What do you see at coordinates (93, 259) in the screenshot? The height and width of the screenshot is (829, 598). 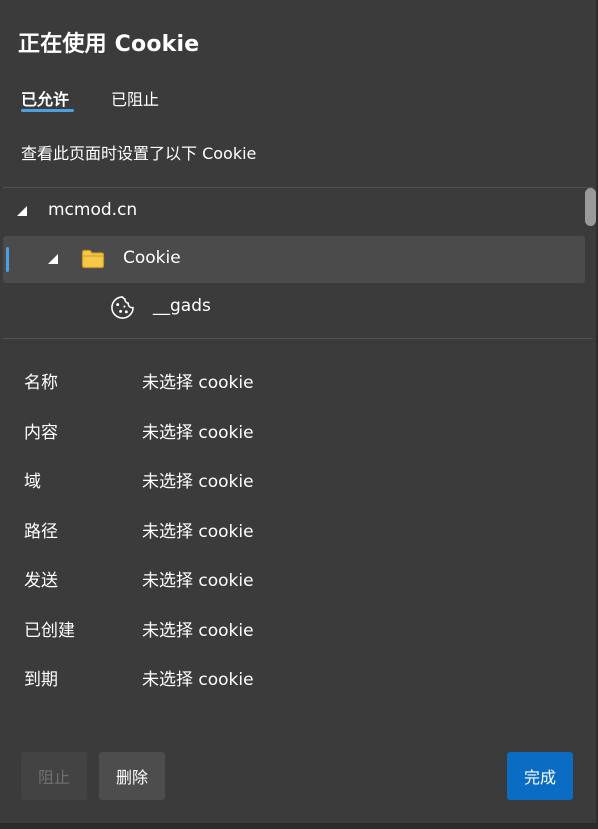 I see `folder-icon` at bounding box center [93, 259].